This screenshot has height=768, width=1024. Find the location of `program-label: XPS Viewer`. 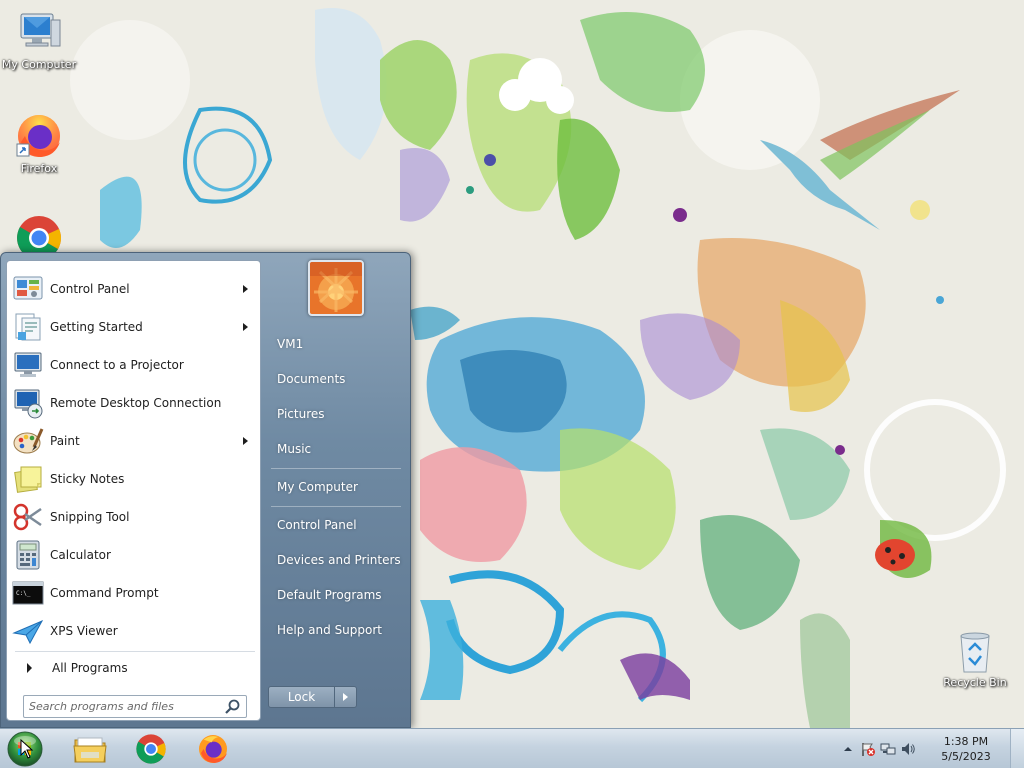

program-label: XPS Viewer is located at coordinates (84, 631).